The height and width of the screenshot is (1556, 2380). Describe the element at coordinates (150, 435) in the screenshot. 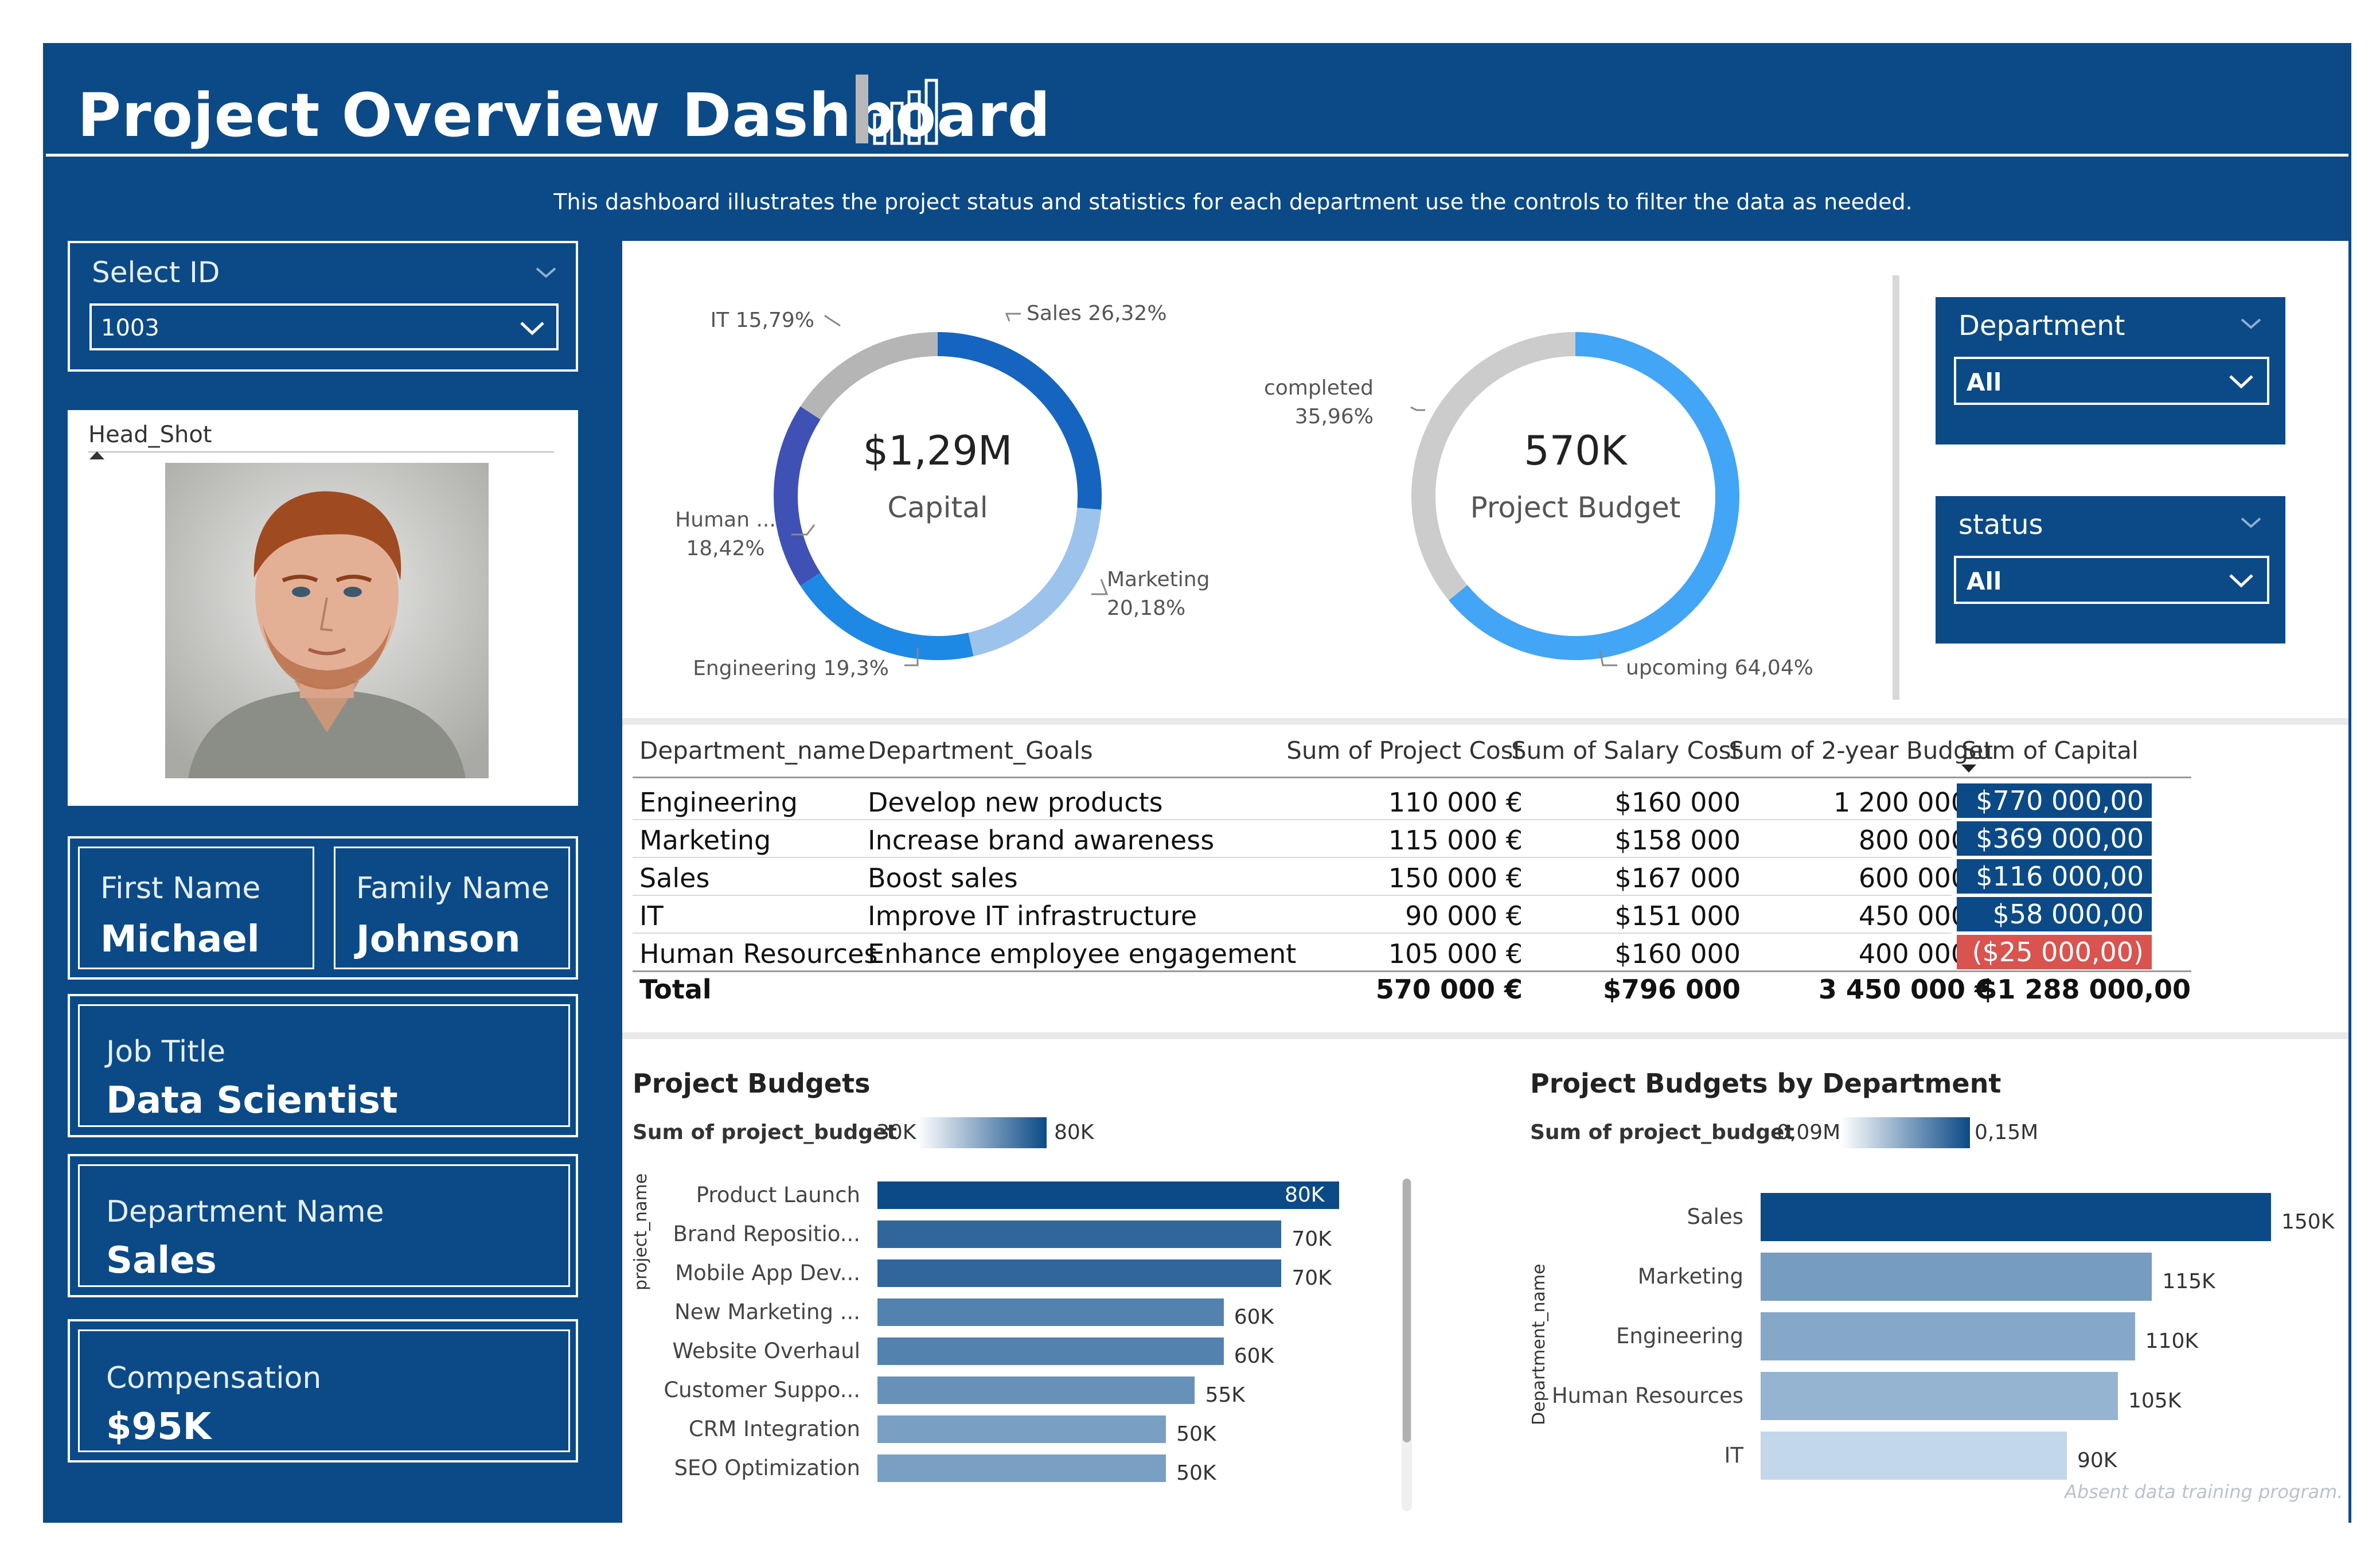

I see `head-shot-label: Head_Shot` at that location.